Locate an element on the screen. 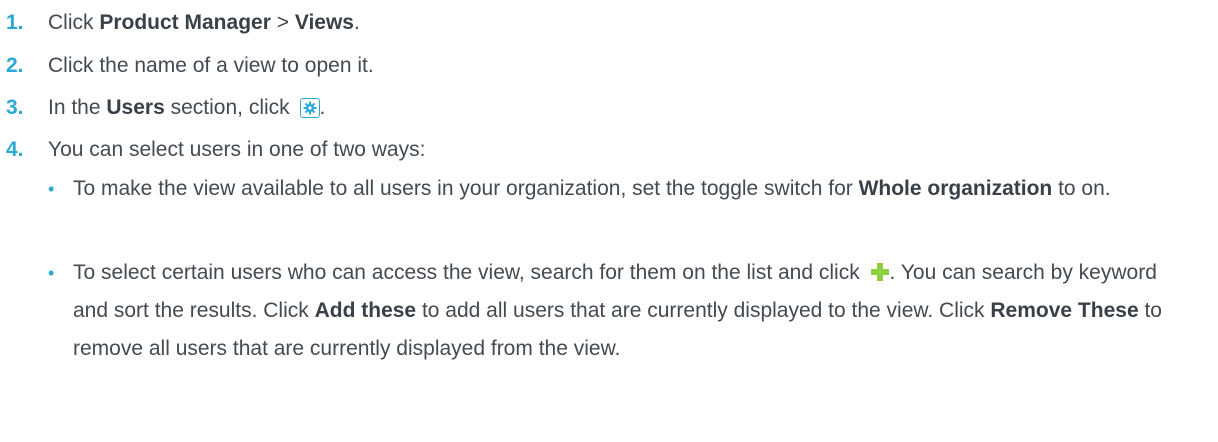 The height and width of the screenshot is (442, 1218). add-these-label: Add these is located at coordinates (365, 310).